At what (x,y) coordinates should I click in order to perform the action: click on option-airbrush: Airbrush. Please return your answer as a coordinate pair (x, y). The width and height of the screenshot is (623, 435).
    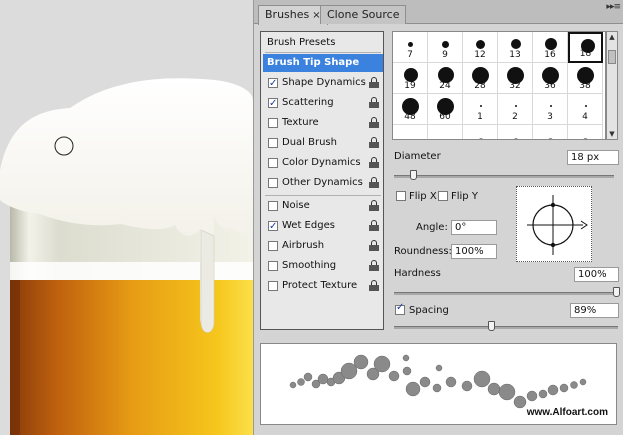
    Looking at the image, I should click on (323, 246).